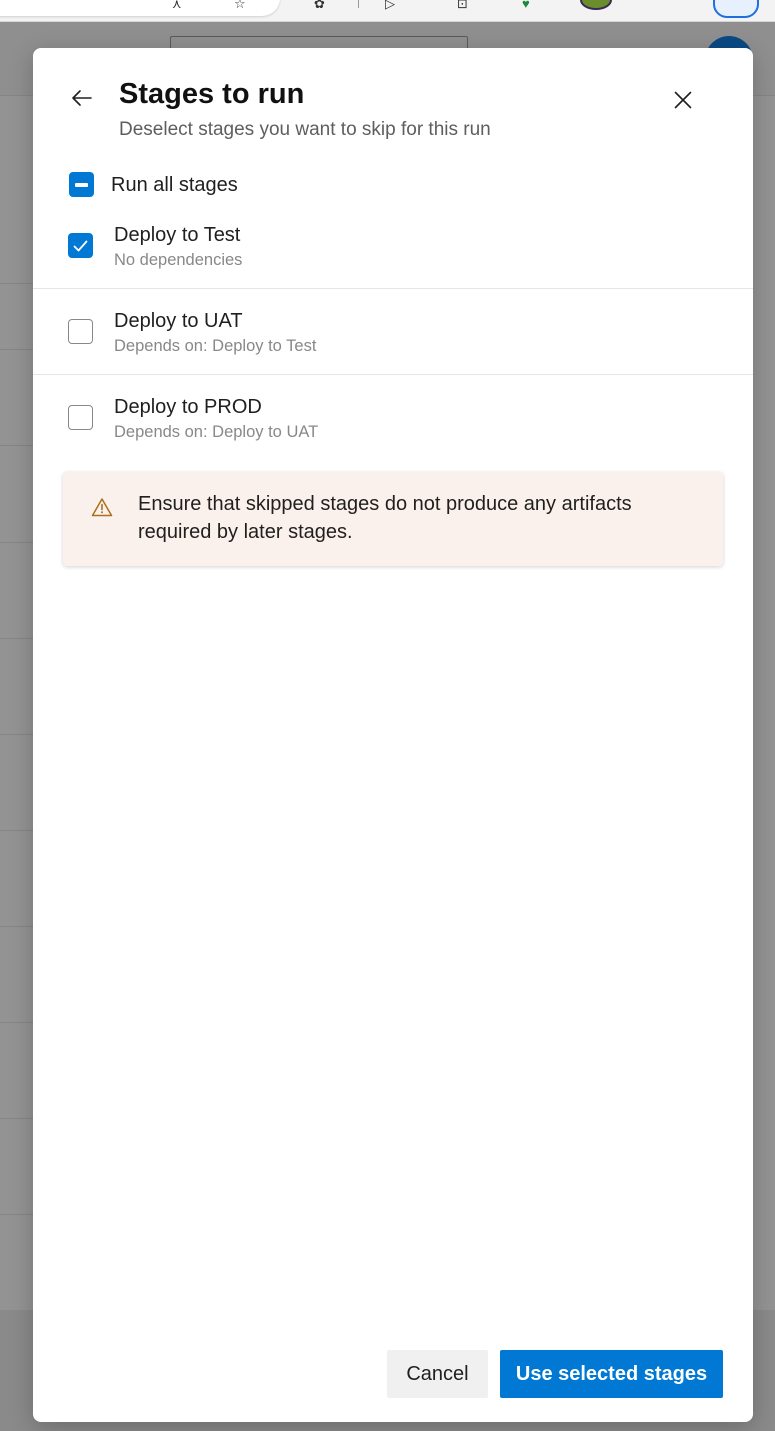 Image resolution: width=775 pixels, height=1431 pixels. I want to click on indeterminate-dash-icon, so click(81, 184).